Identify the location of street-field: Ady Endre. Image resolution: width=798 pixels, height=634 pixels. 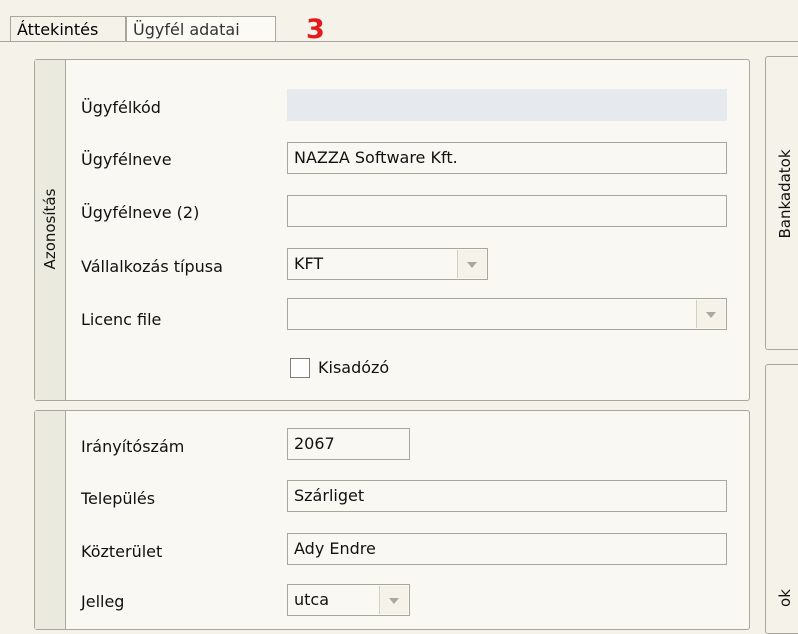
(507, 549).